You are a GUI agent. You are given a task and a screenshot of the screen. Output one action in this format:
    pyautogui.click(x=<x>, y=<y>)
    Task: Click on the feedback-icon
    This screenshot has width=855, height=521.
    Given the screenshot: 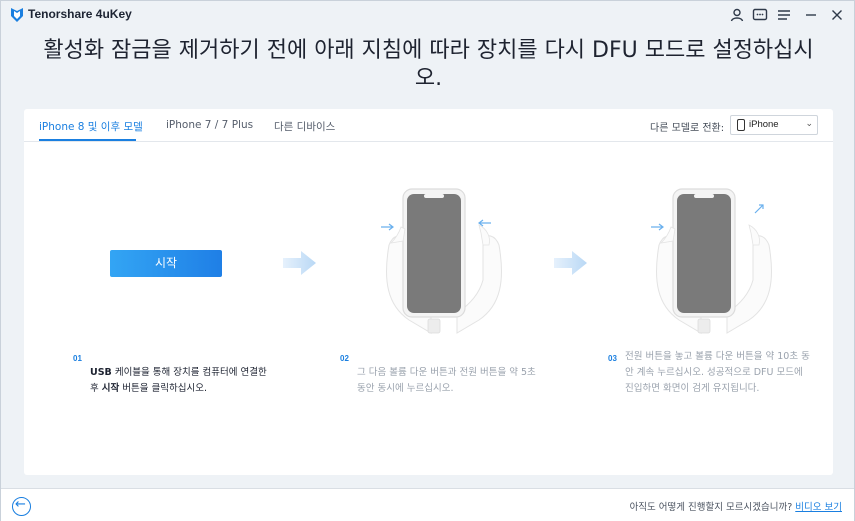 What is the action you would take?
    pyautogui.click(x=760, y=15)
    